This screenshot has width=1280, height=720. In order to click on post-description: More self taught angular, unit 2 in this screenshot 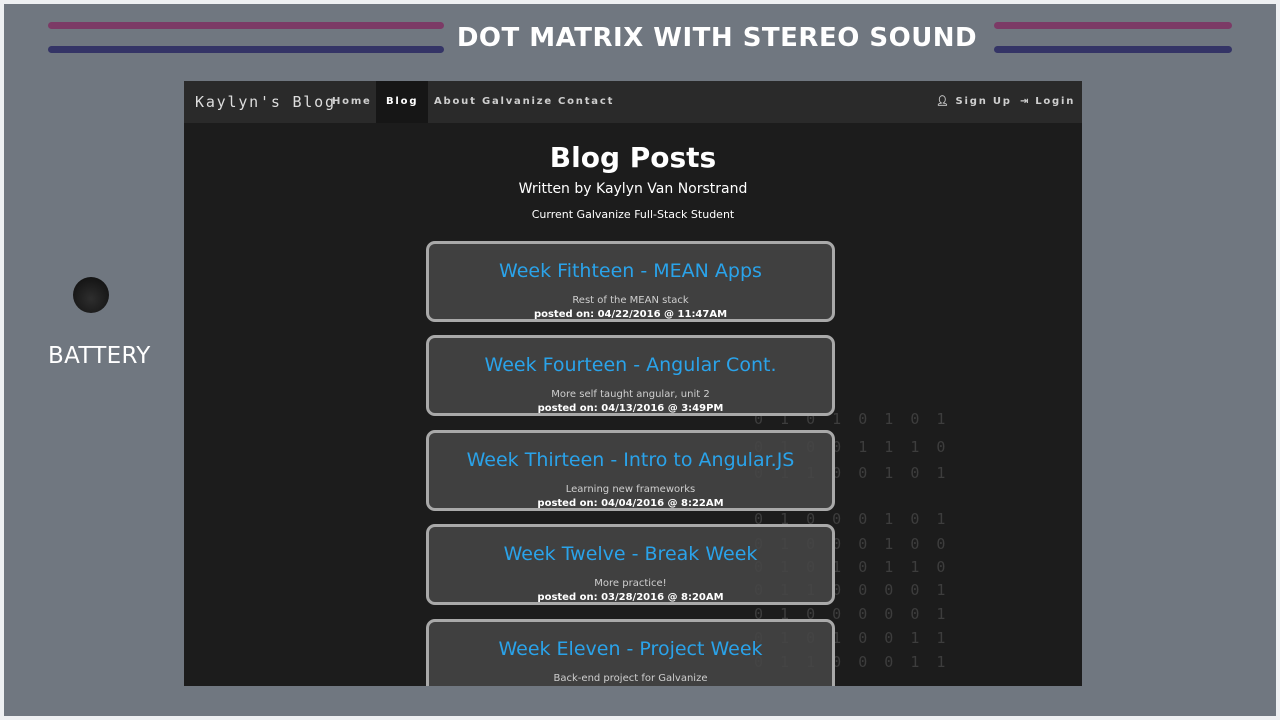, I will do `click(630, 394)`.